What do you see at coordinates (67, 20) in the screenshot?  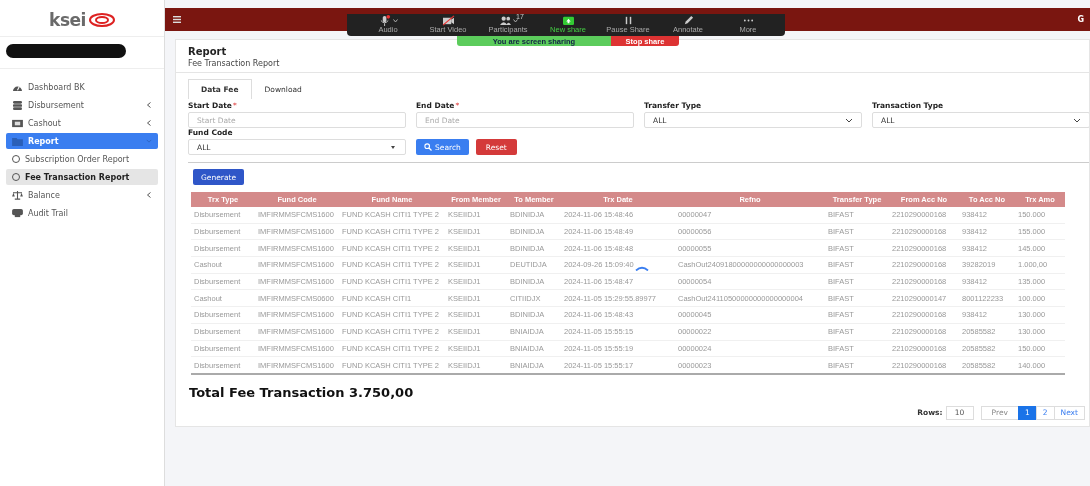 I see `logo-text: ksei` at bounding box center [67, 20].